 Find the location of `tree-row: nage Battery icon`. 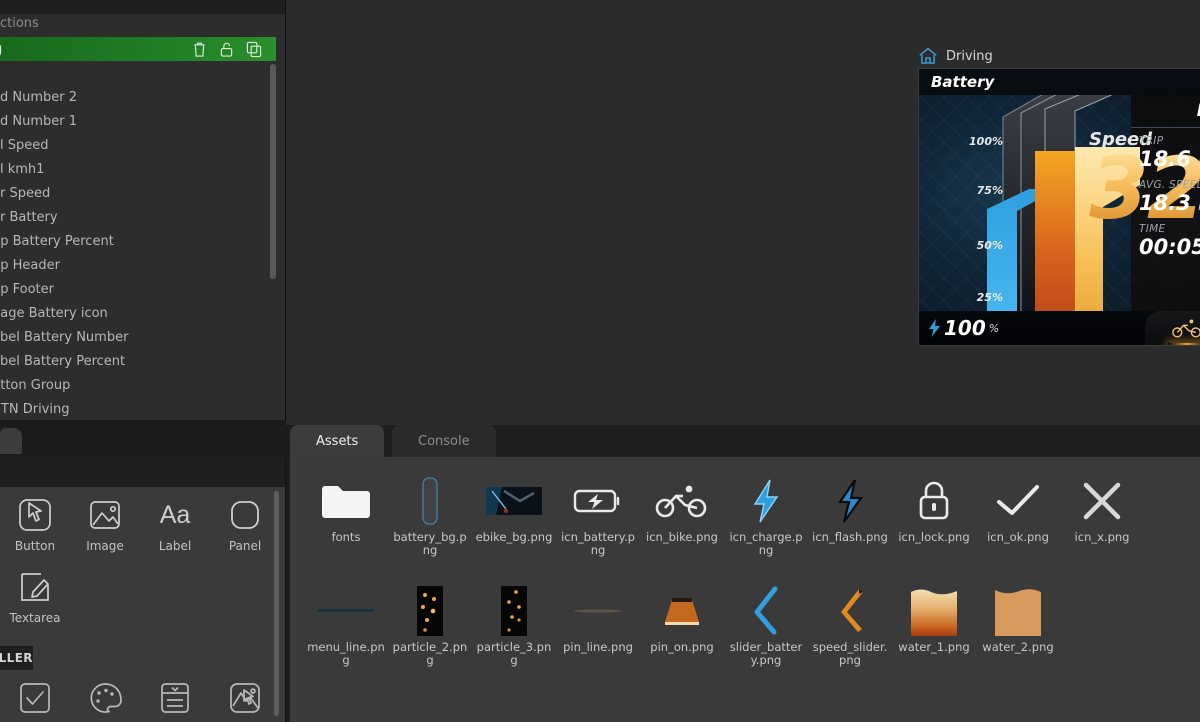

tree-row: nage Battery icon is located at coordinates (138, 314).